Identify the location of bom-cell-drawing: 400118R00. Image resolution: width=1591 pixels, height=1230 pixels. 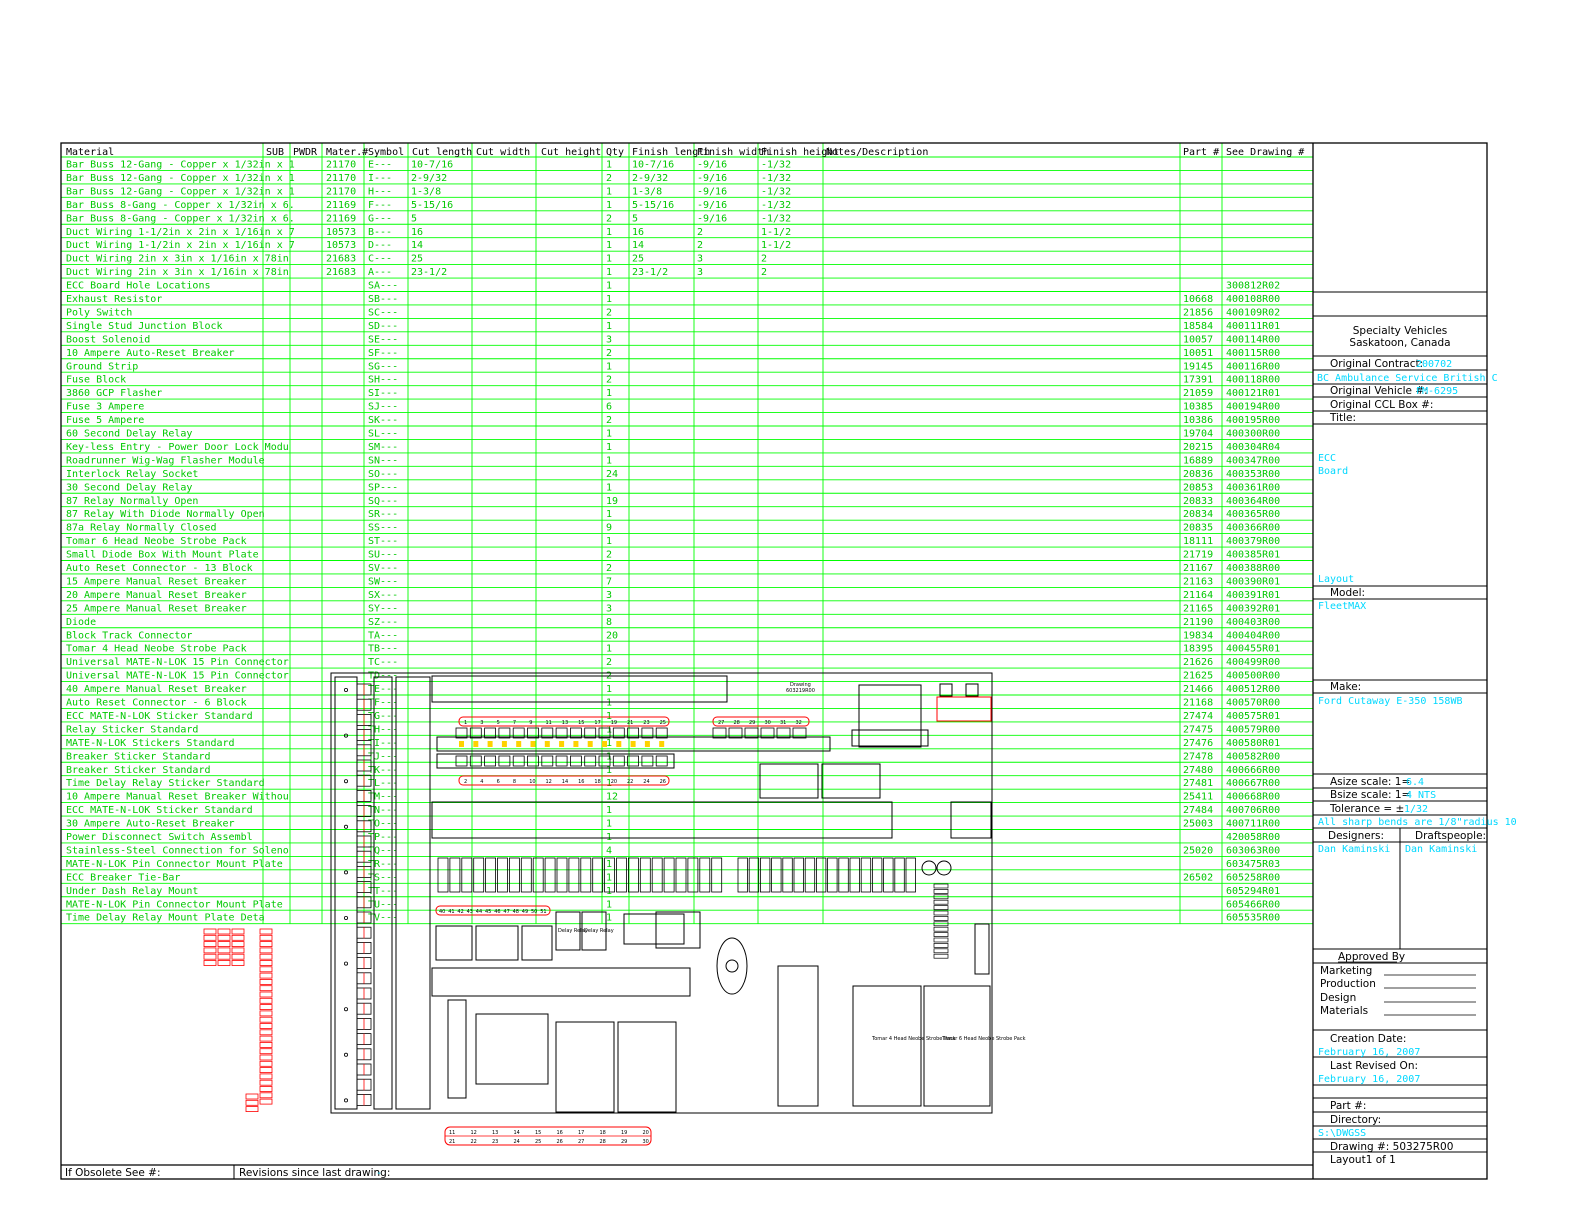
(1253, 380).